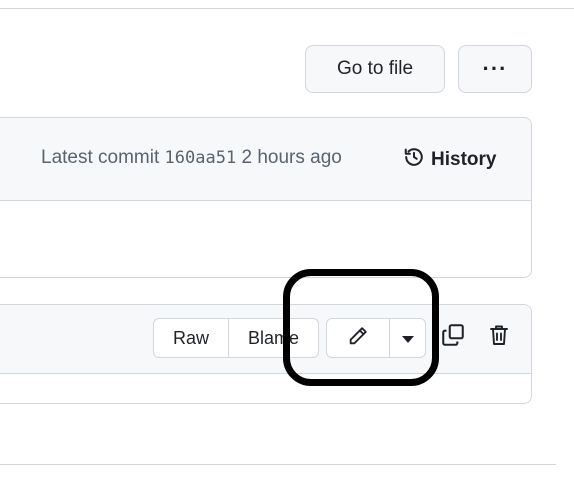  Describe the element at coordinates (201, 158) in the screenshot. I see `commit-sha-link: 160aa51` at that location.